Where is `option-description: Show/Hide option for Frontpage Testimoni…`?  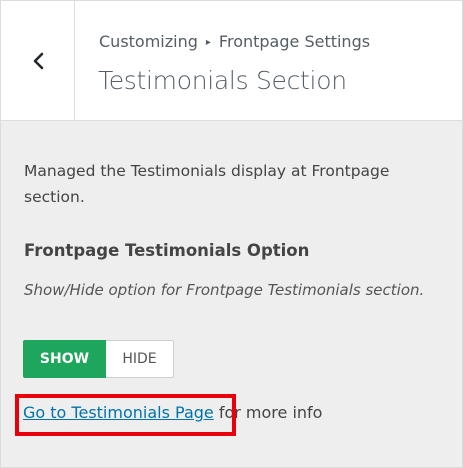 option-description: Show/Hide option for Frontpage Testimoni… is located at coordinates (224, 290).